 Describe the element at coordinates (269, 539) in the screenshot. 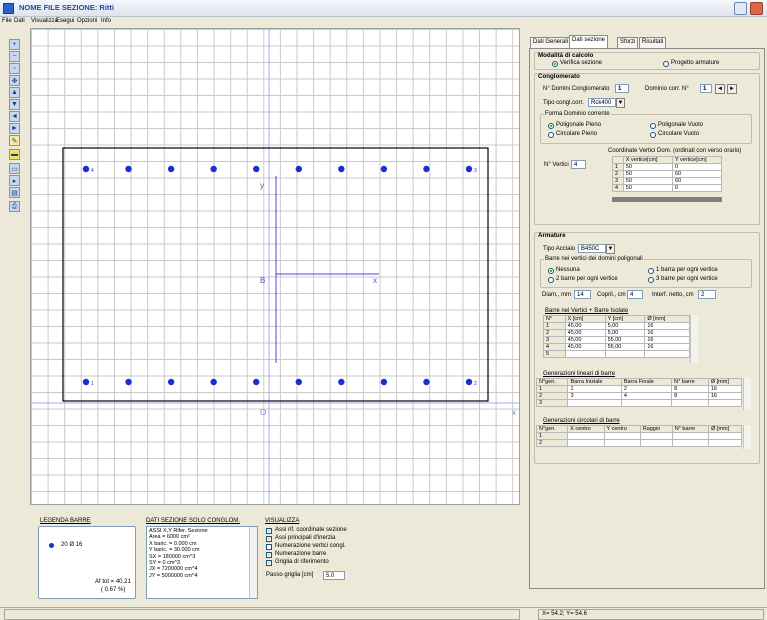

I see `check-principal-axes: ✓` at that location.